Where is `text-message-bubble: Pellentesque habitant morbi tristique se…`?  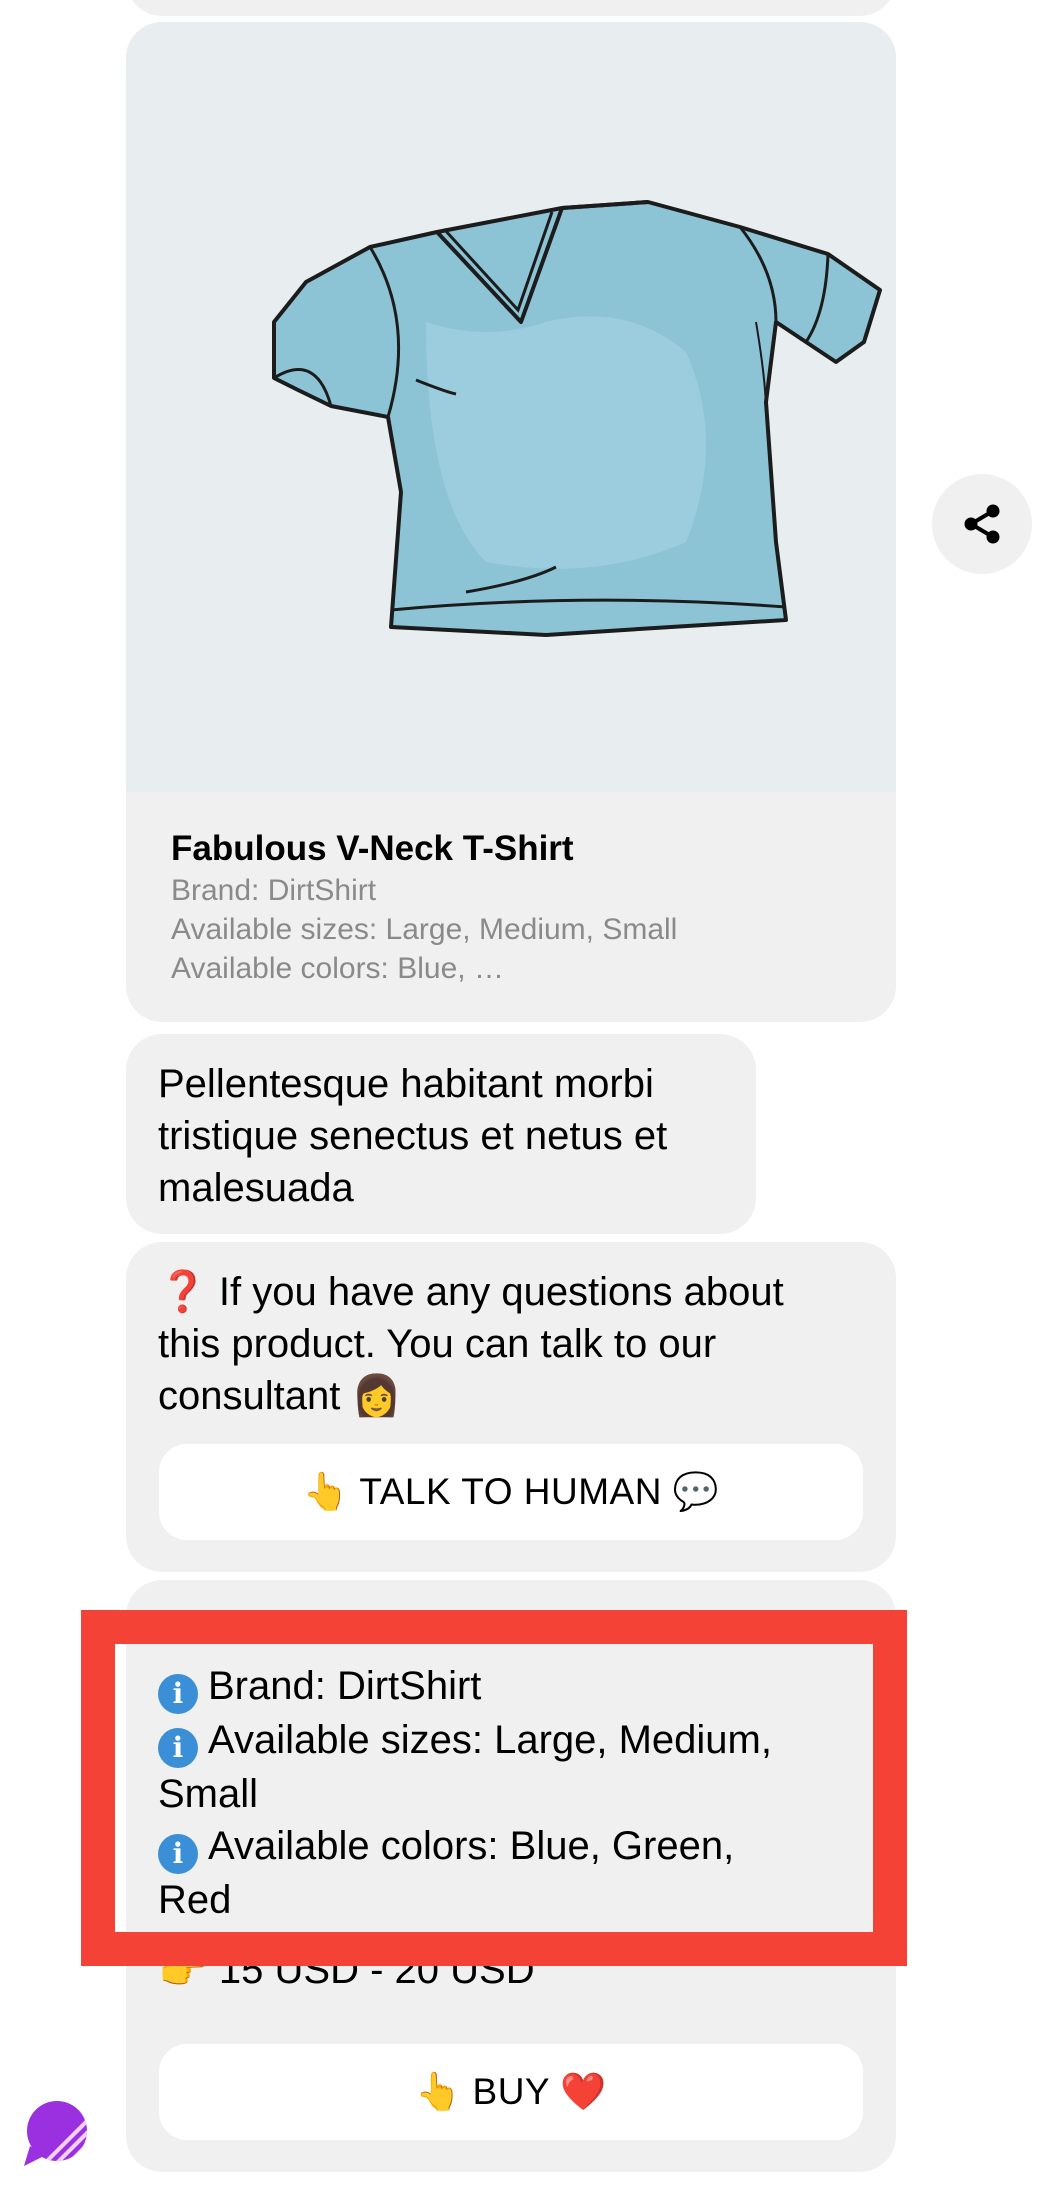 text-message-bubble: Pellentesque habitant morbi tristique se… is located at coordinates (441, 1134).